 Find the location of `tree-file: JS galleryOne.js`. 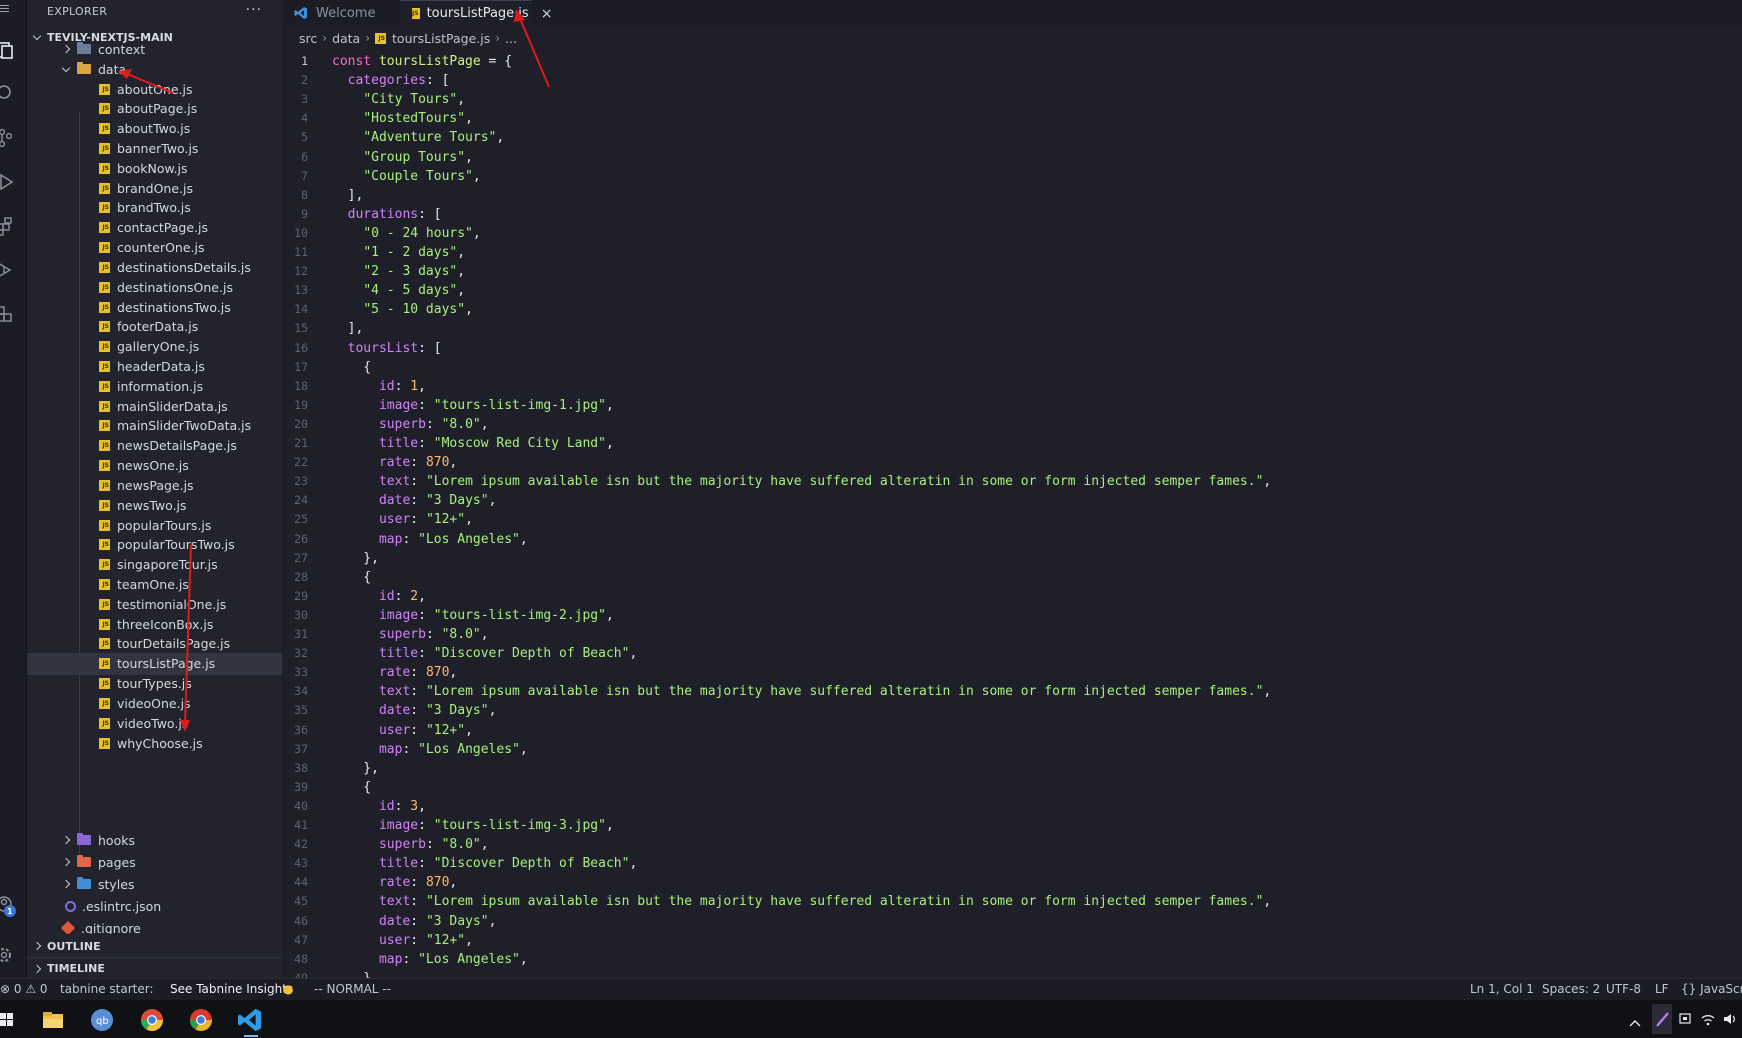

tree-file: JS galleryOne.js is located at coordinates (154, 347).